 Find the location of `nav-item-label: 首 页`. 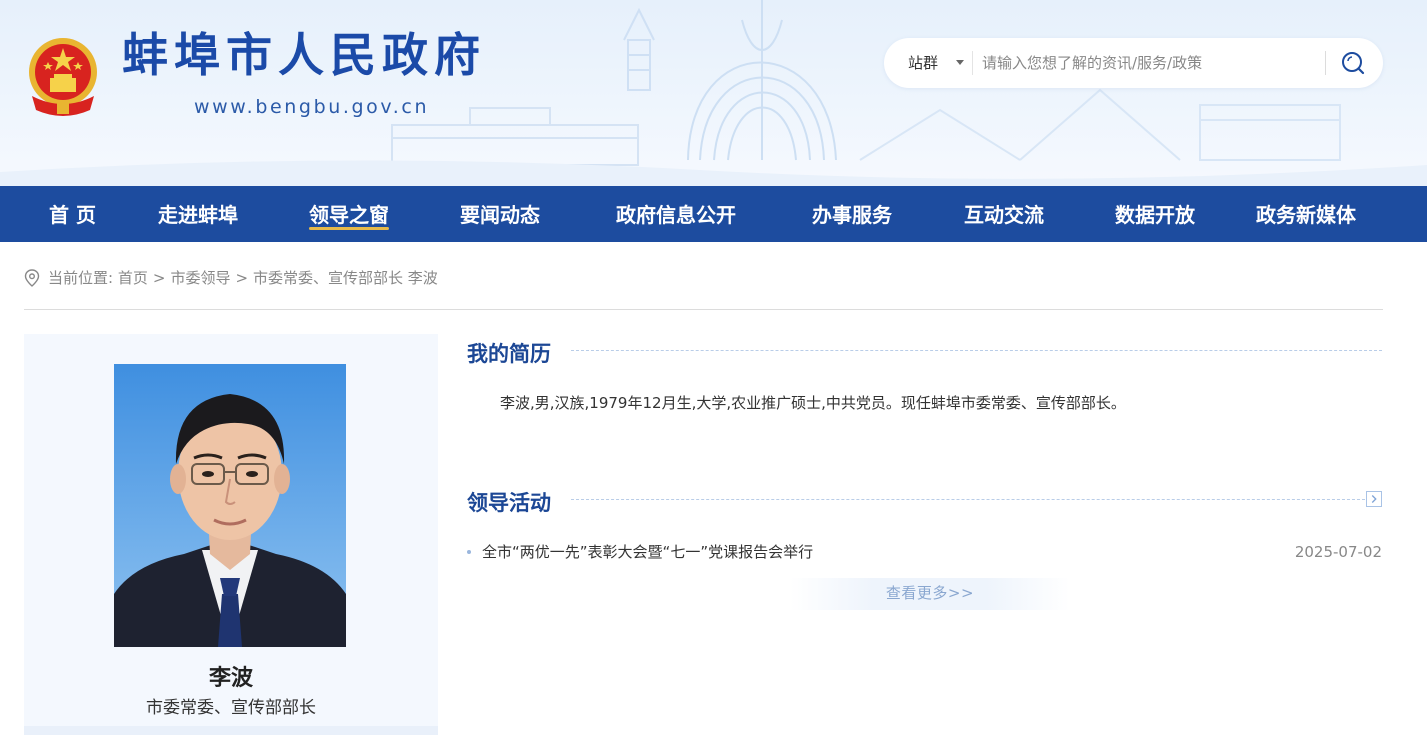

nav-item-label: 首 页 is located at coordinates (72, 215).